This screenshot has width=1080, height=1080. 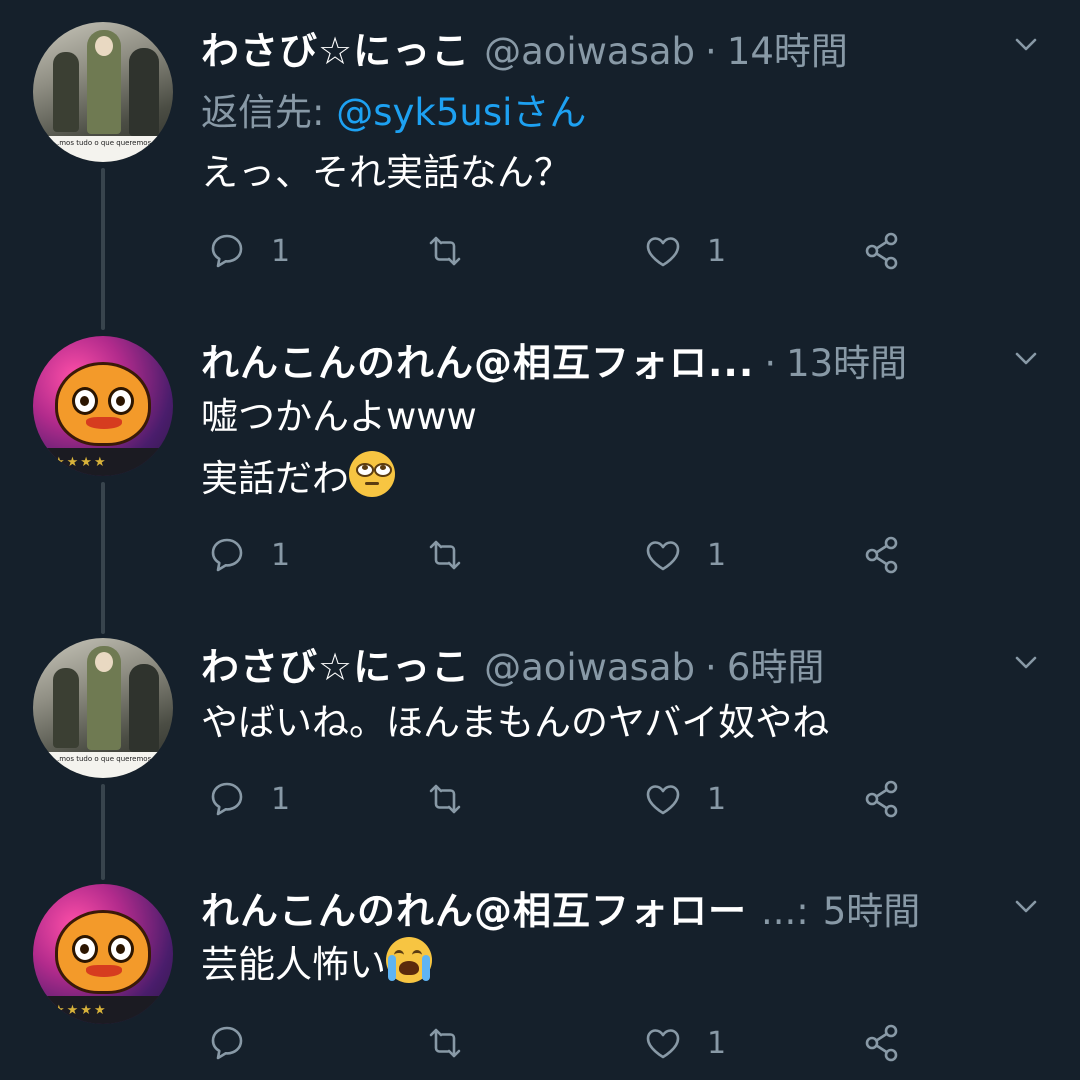 I want to click on tweet-line: やばいね。ほんまもんのヤバイ奴やね, so click(x=515, y=722).